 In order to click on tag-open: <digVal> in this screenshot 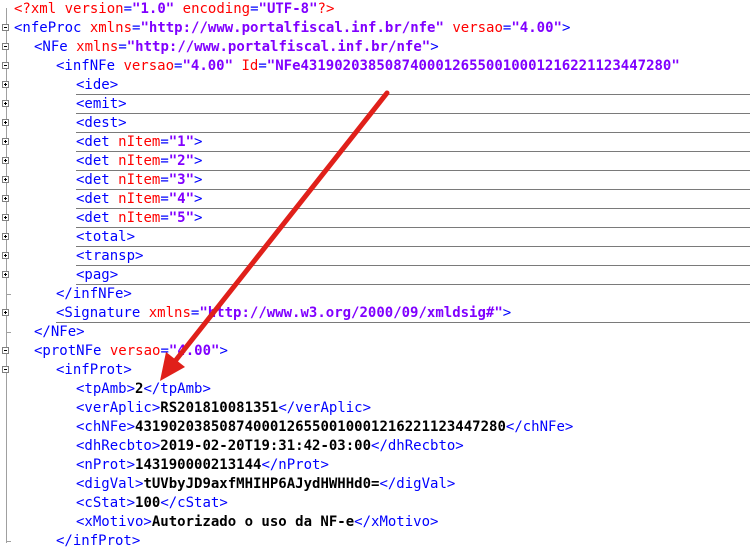, I will do `click(110, 484)`.